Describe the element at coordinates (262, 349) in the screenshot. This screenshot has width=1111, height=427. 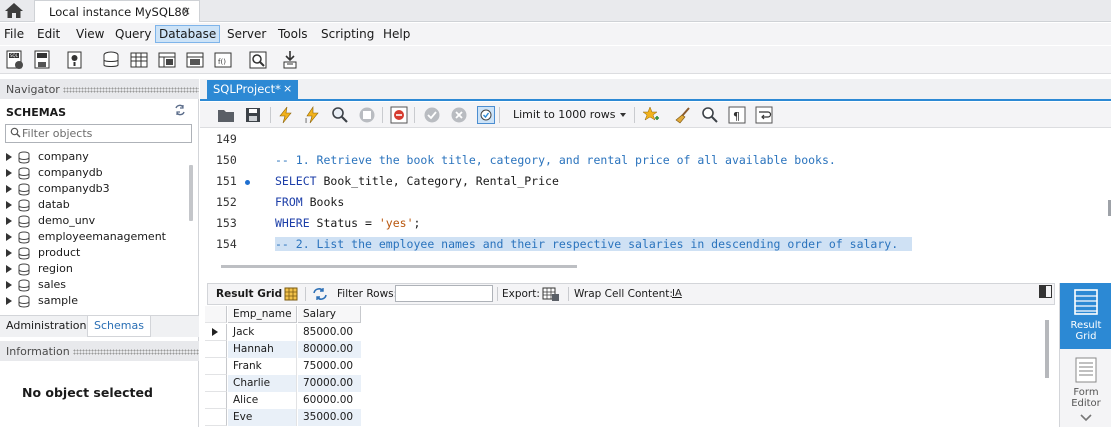
I see `cell-emp-name: Hannah` at that location.